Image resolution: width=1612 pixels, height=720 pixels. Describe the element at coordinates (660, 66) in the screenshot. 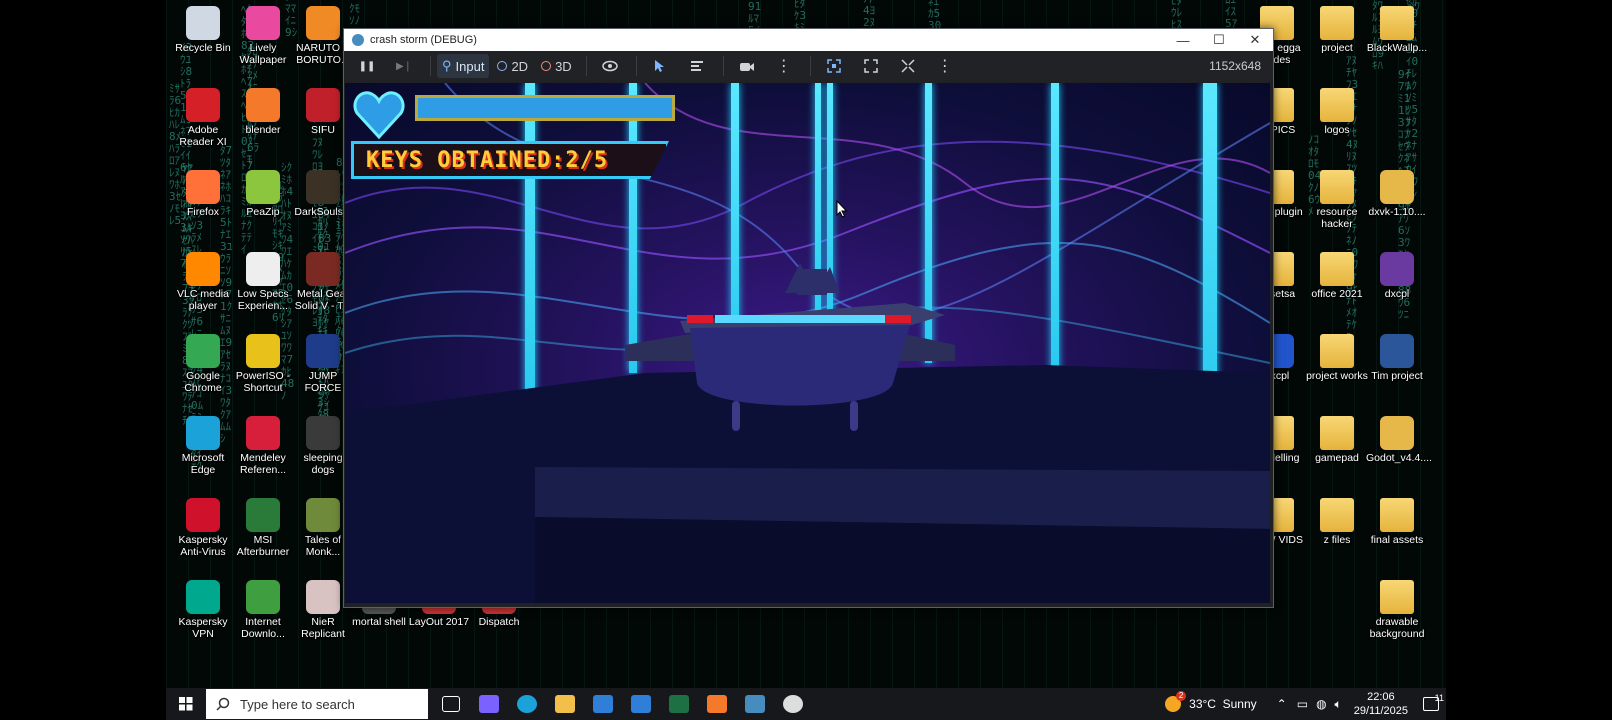

I see `select-tool-button` at that location.